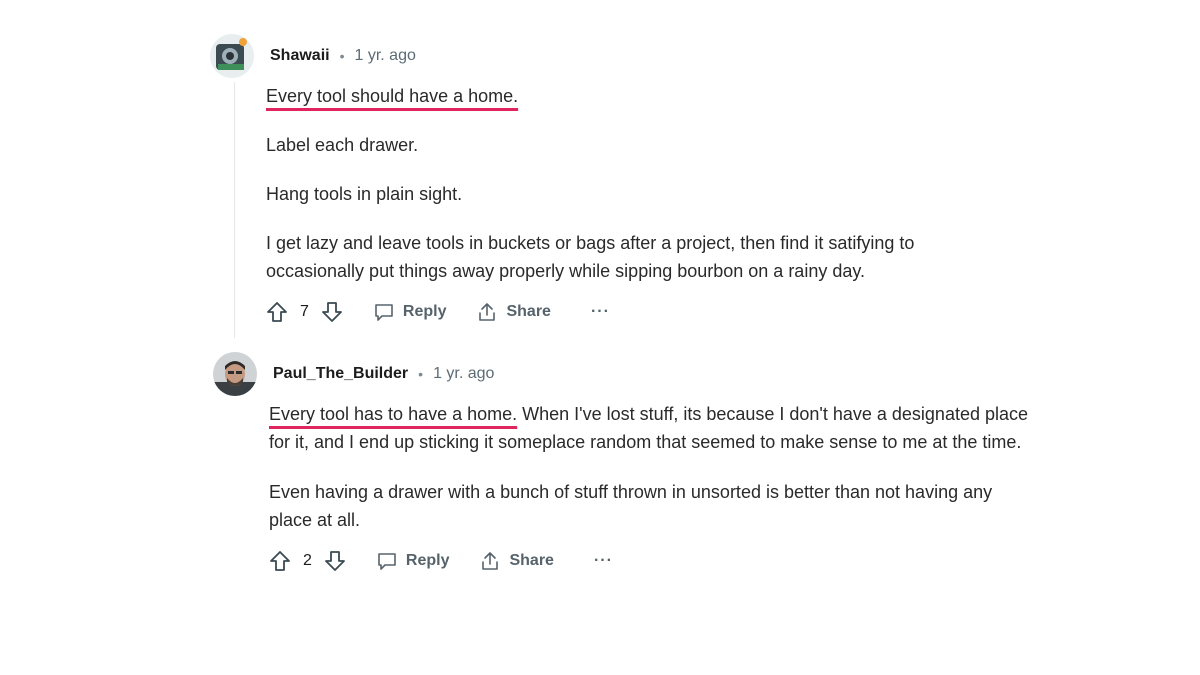 Image resolution: width=1200 pixels, height=675 pixels. What do you see at coordinates (300, 56) in the screenshot?
I see `author-name: Shawaii` at bounding box center [300, 56].